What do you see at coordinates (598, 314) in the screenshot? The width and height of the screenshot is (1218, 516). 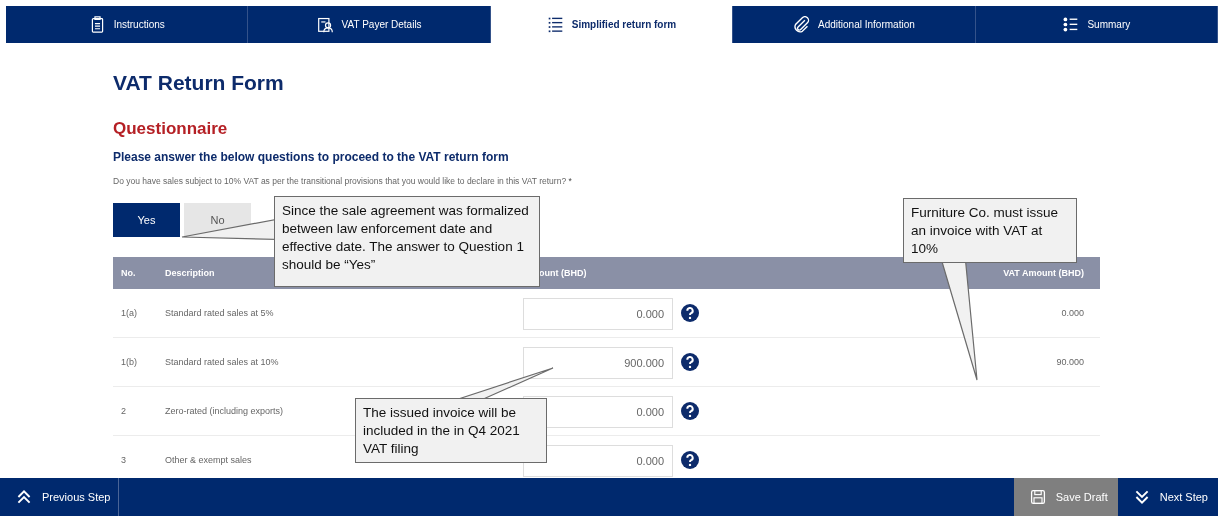 I see `amount-field: 0.000` at bounding box center [598, 314].